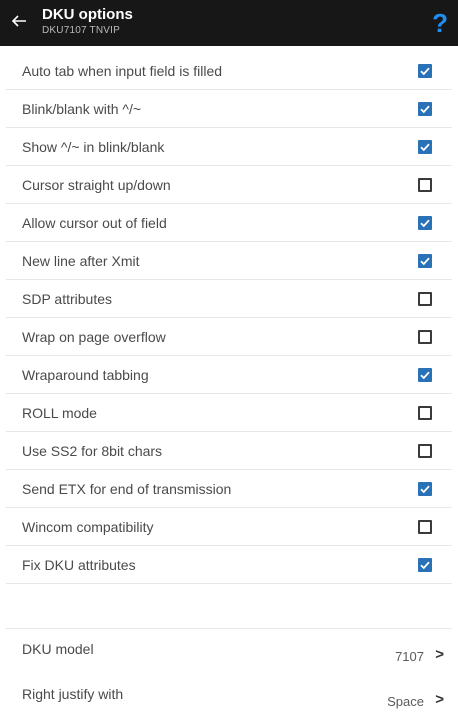 This screenshot has width=458, height=714. What do you see at coordinates (92, 451) in the screenshot?
I see `option-label: Use SS2 for 8bit chars` at bounding box center [92, 451].